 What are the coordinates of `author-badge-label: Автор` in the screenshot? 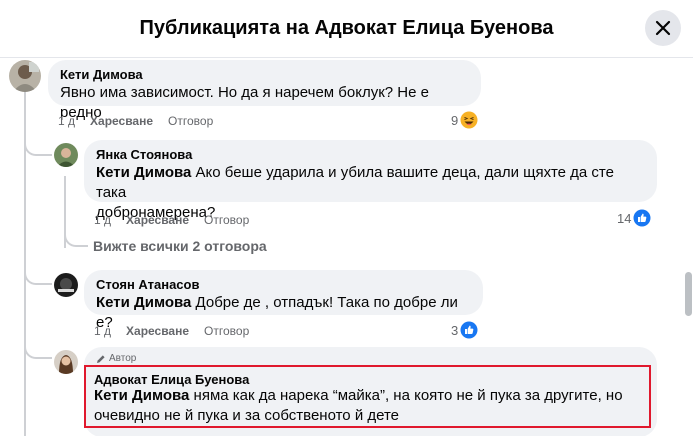 It's located at (123, 358).